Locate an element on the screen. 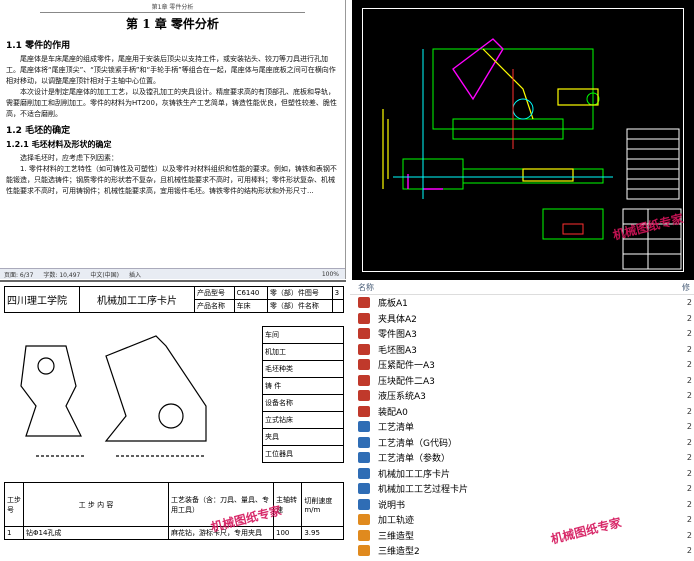  card-side-table: 车间 机加工 毛坯种类 铸 件 设备名称 立式钻床 夹具 工位器具 is located at coordinates (303, 394).